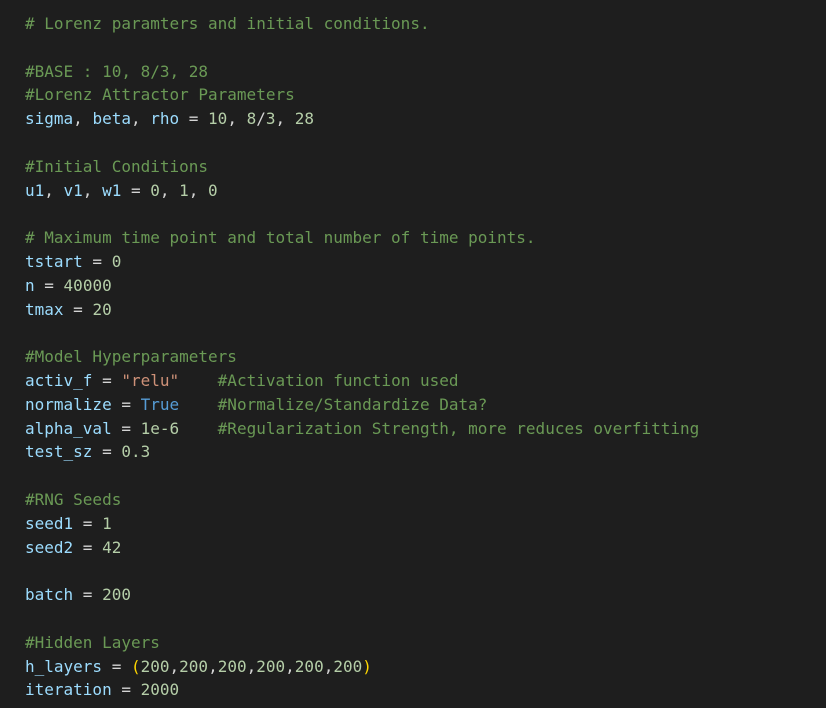 Image resolution: width=826 pixels, height=708 pixels. Describe the element at coordinates (54, 261) in the screenshot. I see `token-variable: tstart` at that location.